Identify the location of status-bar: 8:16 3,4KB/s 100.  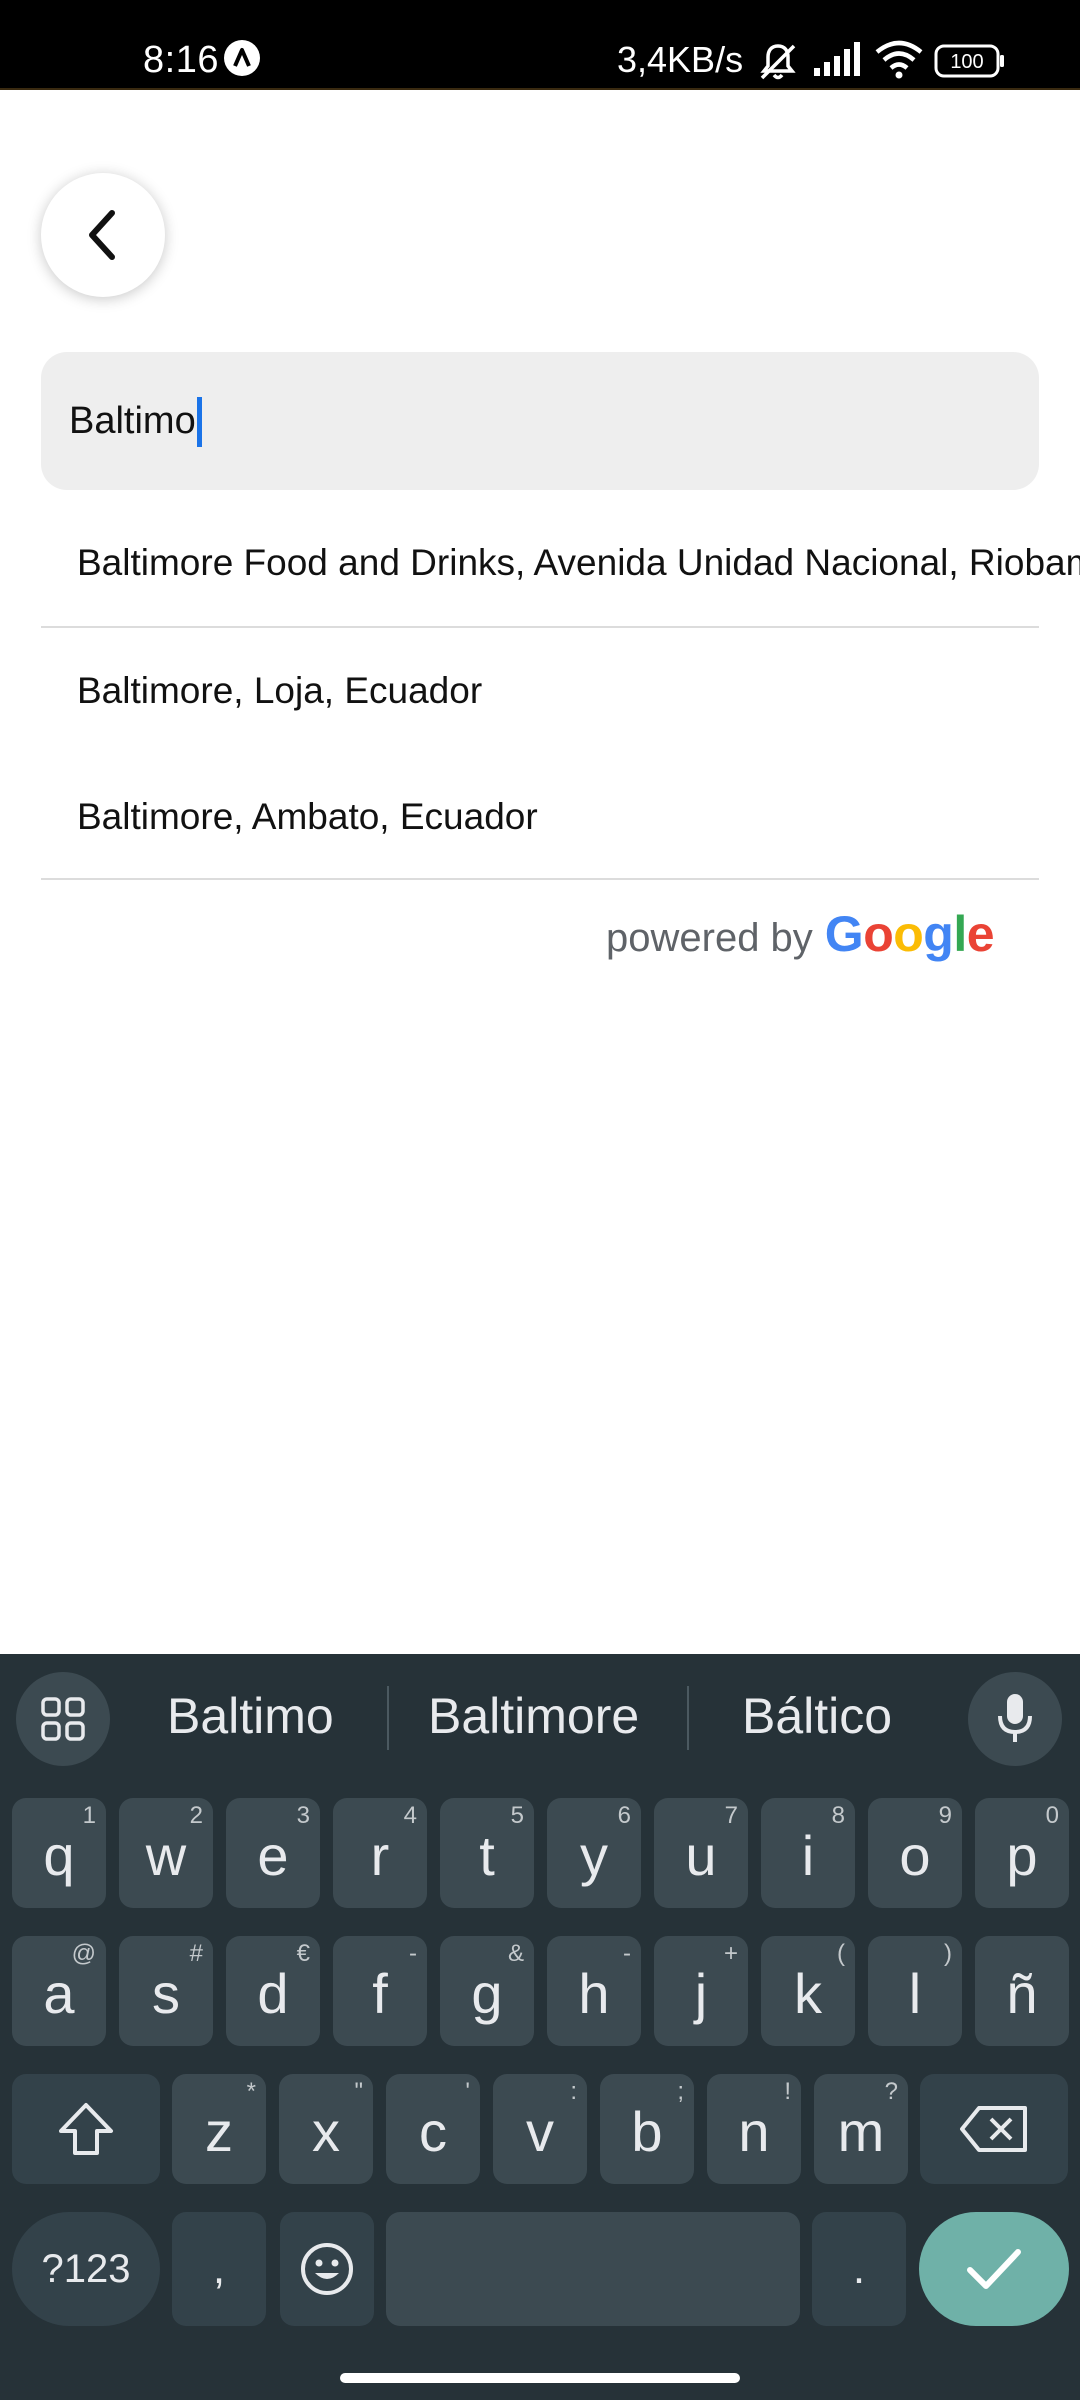
(540, 45).